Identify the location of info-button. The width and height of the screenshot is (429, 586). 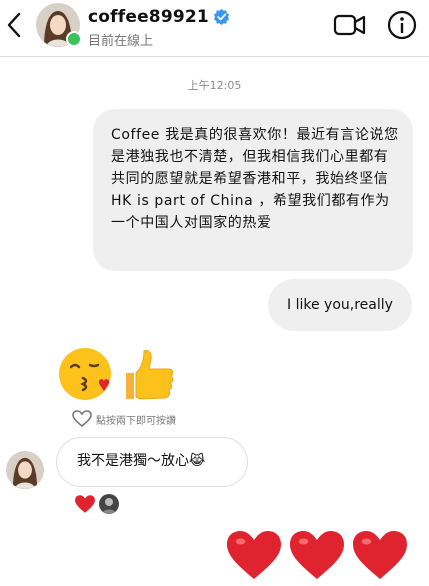
(402, 25).